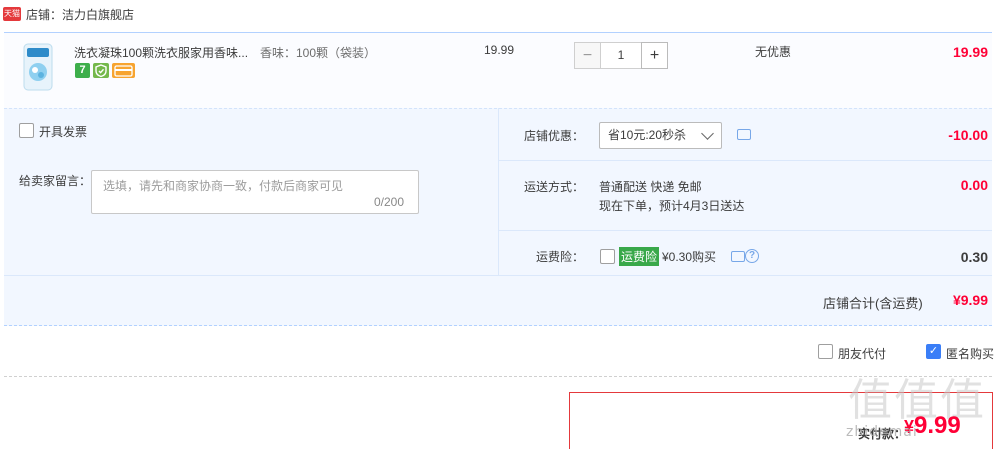  I want to click on invoice-checkbox, so click(26, 130).